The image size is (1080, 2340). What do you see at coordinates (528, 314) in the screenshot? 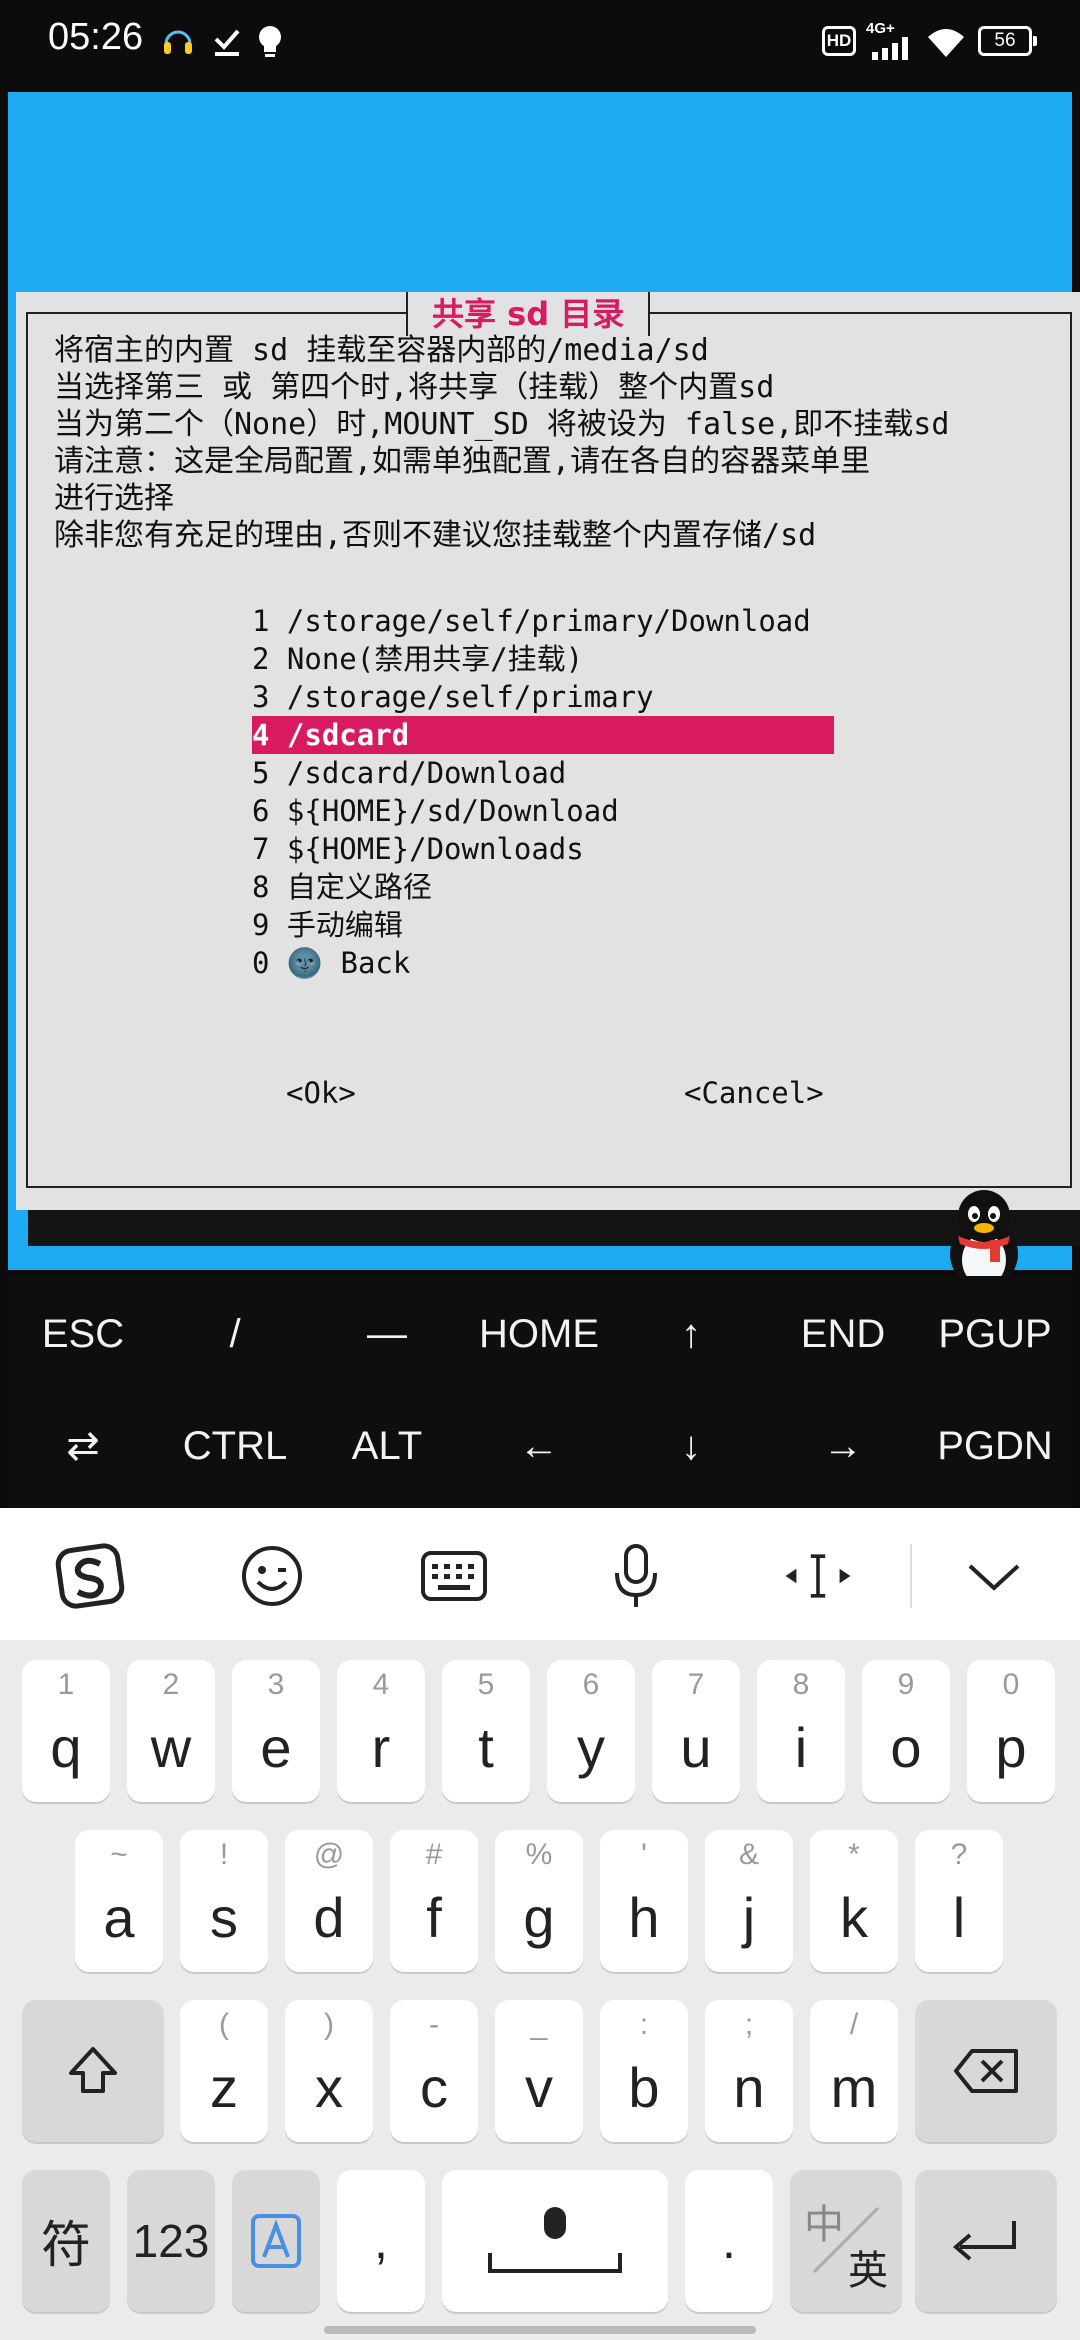
I see `dialog-title: 共享 sd 目录` at bounding box center [528, 314].